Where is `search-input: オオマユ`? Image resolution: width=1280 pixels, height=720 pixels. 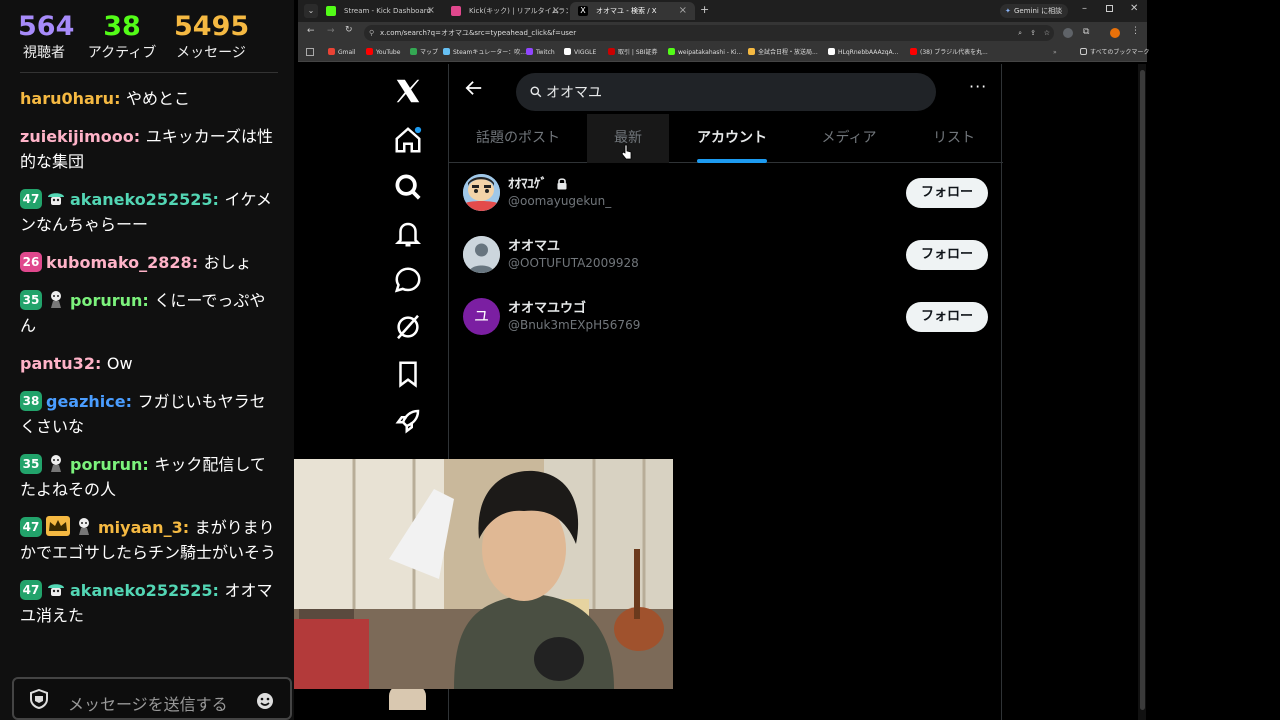
search-input: オオマユ is located at coordinates (726, 92).